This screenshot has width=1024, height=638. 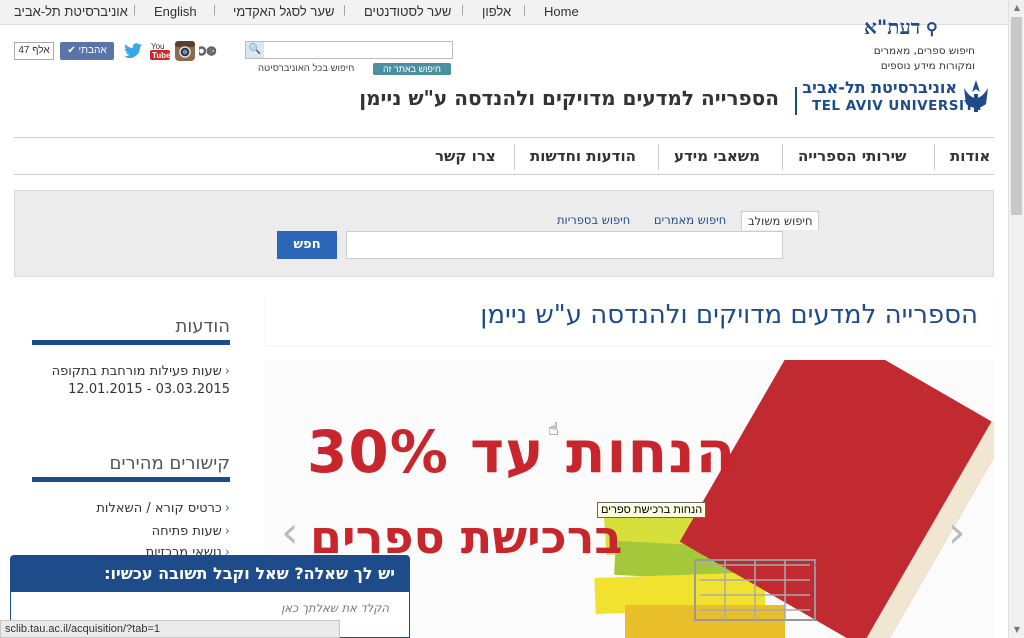 I want to click on topbar-link-faculty: שער לסגל האקדמי, so click(x=283, y=11).